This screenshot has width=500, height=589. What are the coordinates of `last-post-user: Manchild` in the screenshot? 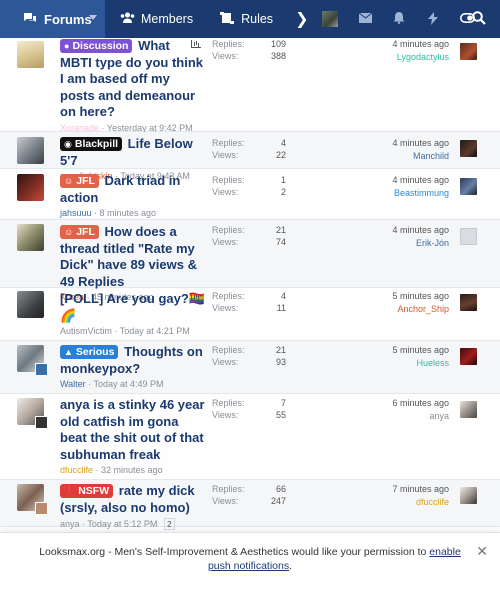 It's located at (389, 156).